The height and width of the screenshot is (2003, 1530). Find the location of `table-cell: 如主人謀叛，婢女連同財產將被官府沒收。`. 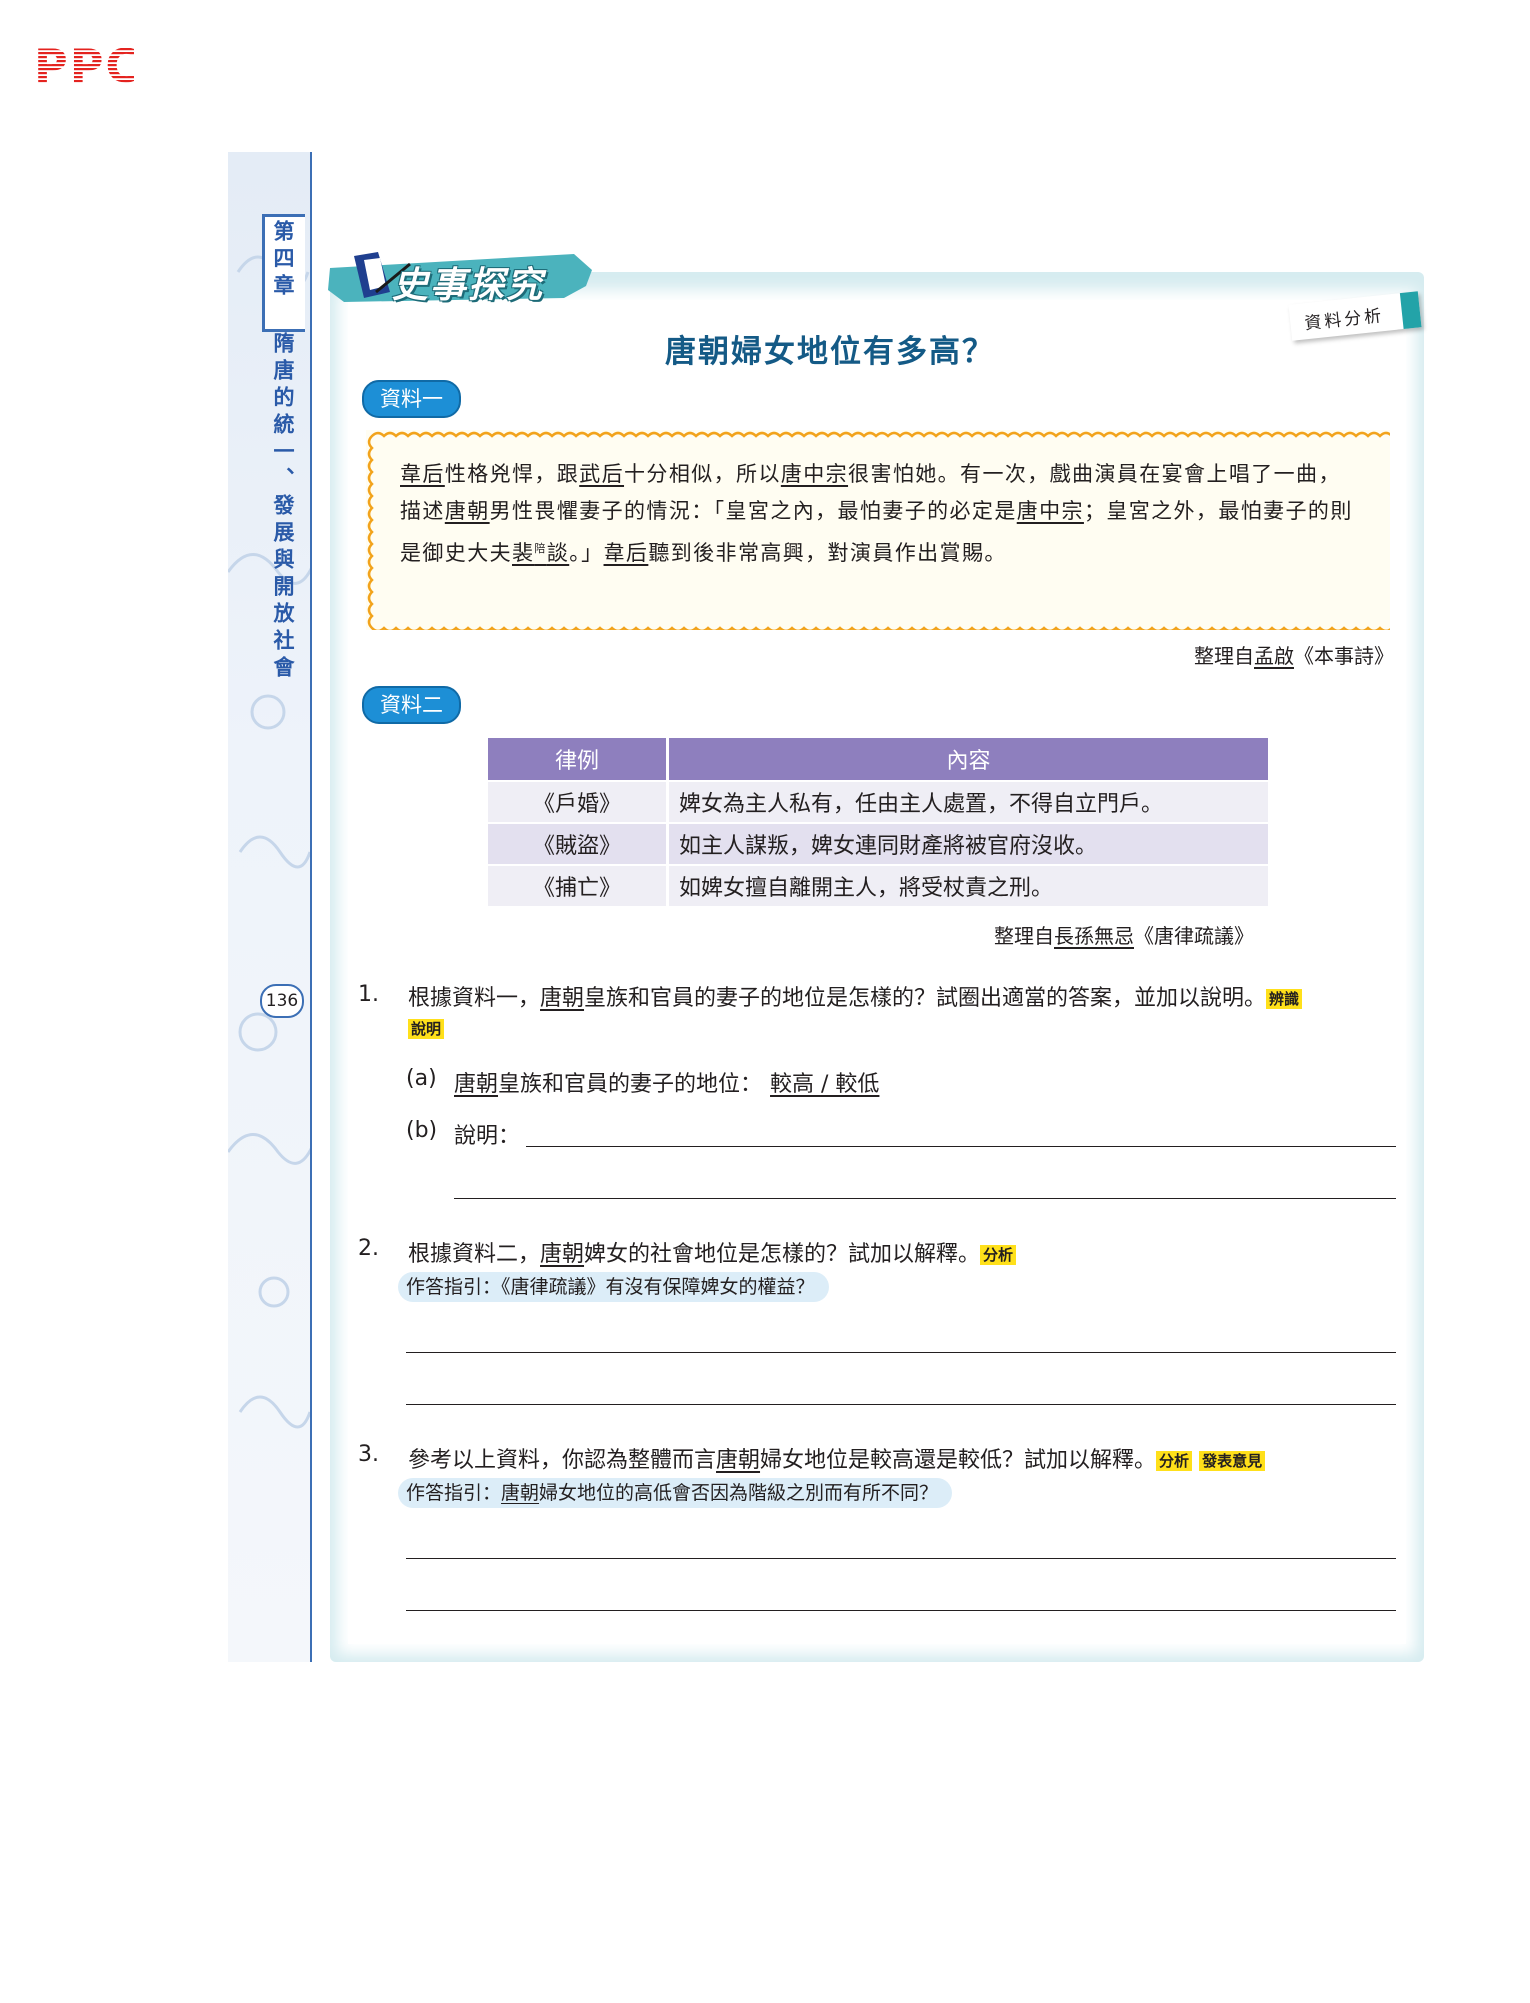

table-cell: 如主人謀叛，婢女連同財產將被官府沒收。 is located at coordinates (968, 844).